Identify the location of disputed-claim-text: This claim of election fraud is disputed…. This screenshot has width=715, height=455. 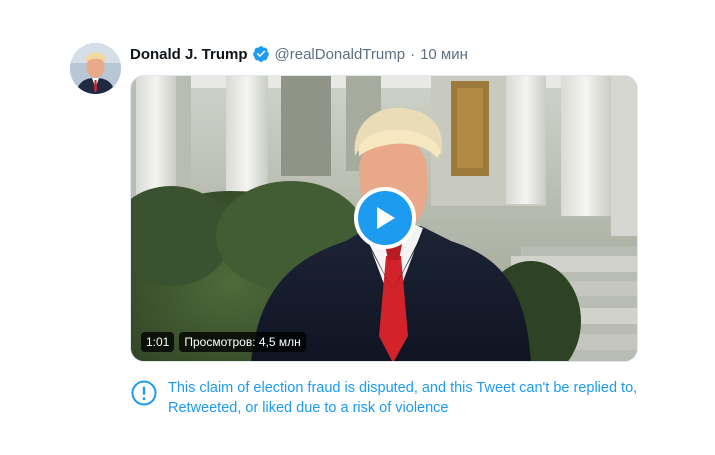
(409, 398).